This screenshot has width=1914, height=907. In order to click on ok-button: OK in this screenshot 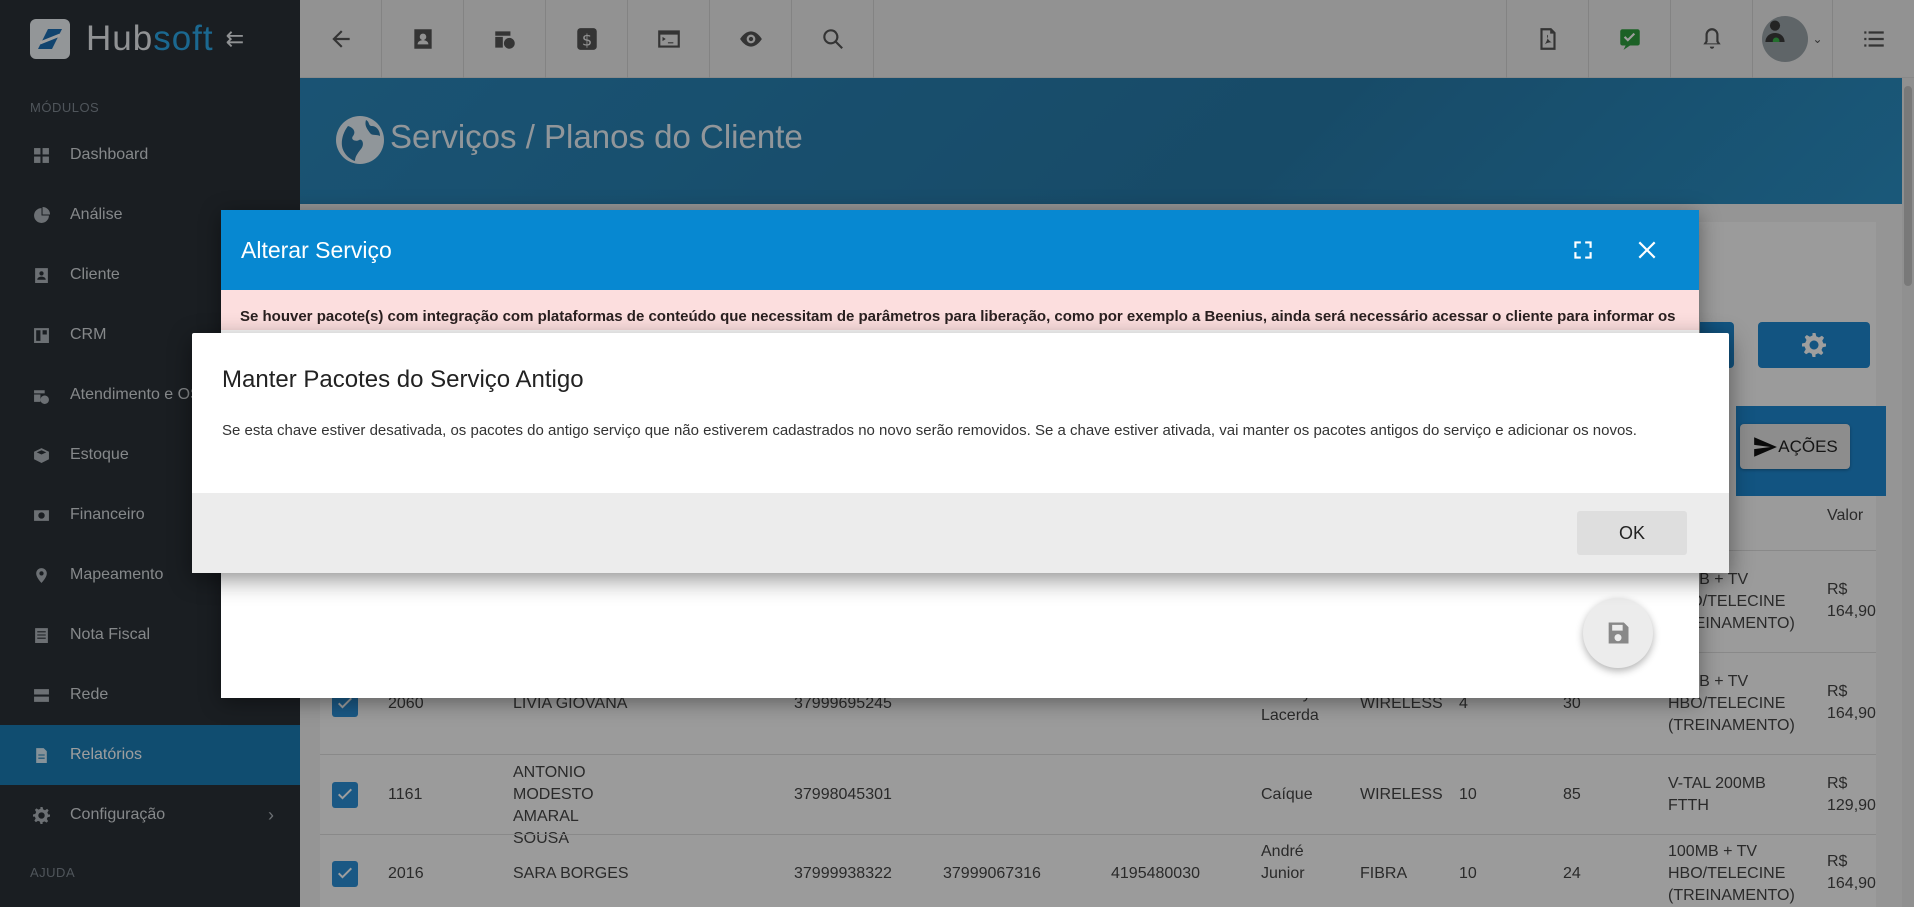, I will do `click(1632, 533)`.